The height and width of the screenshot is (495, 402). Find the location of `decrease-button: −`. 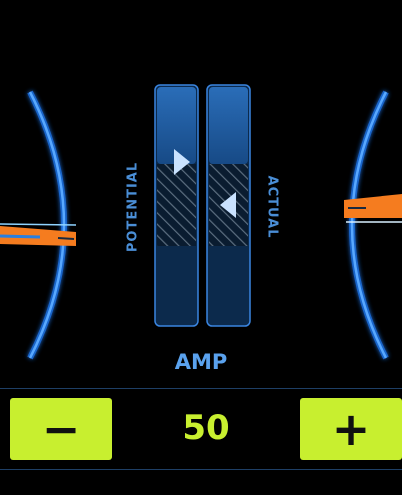

decrease-button: − is located at coordinates (61, 429).